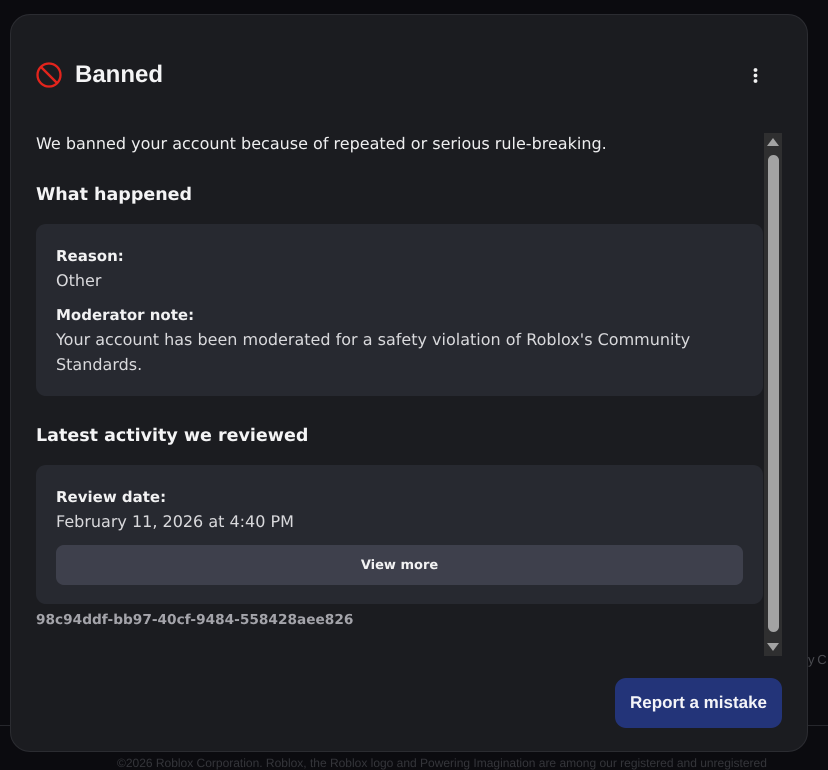  Describe the element at coordinates (115, 195) in the screenshot. I see `section-heading: What happened` at that location.